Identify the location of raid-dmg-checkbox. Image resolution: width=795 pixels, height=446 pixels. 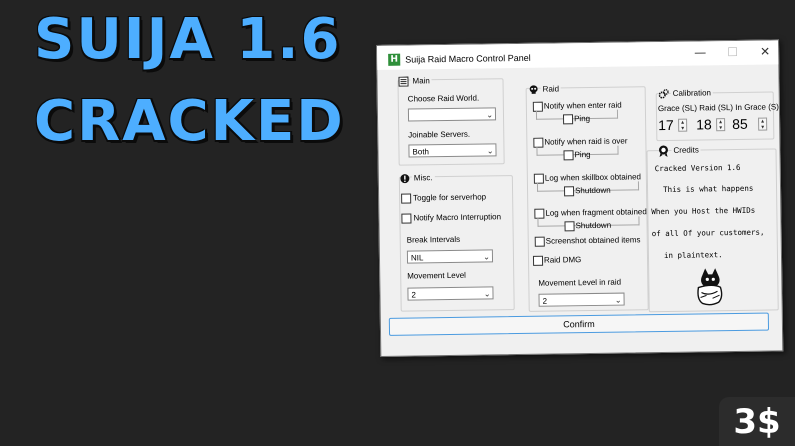
(538, 260).